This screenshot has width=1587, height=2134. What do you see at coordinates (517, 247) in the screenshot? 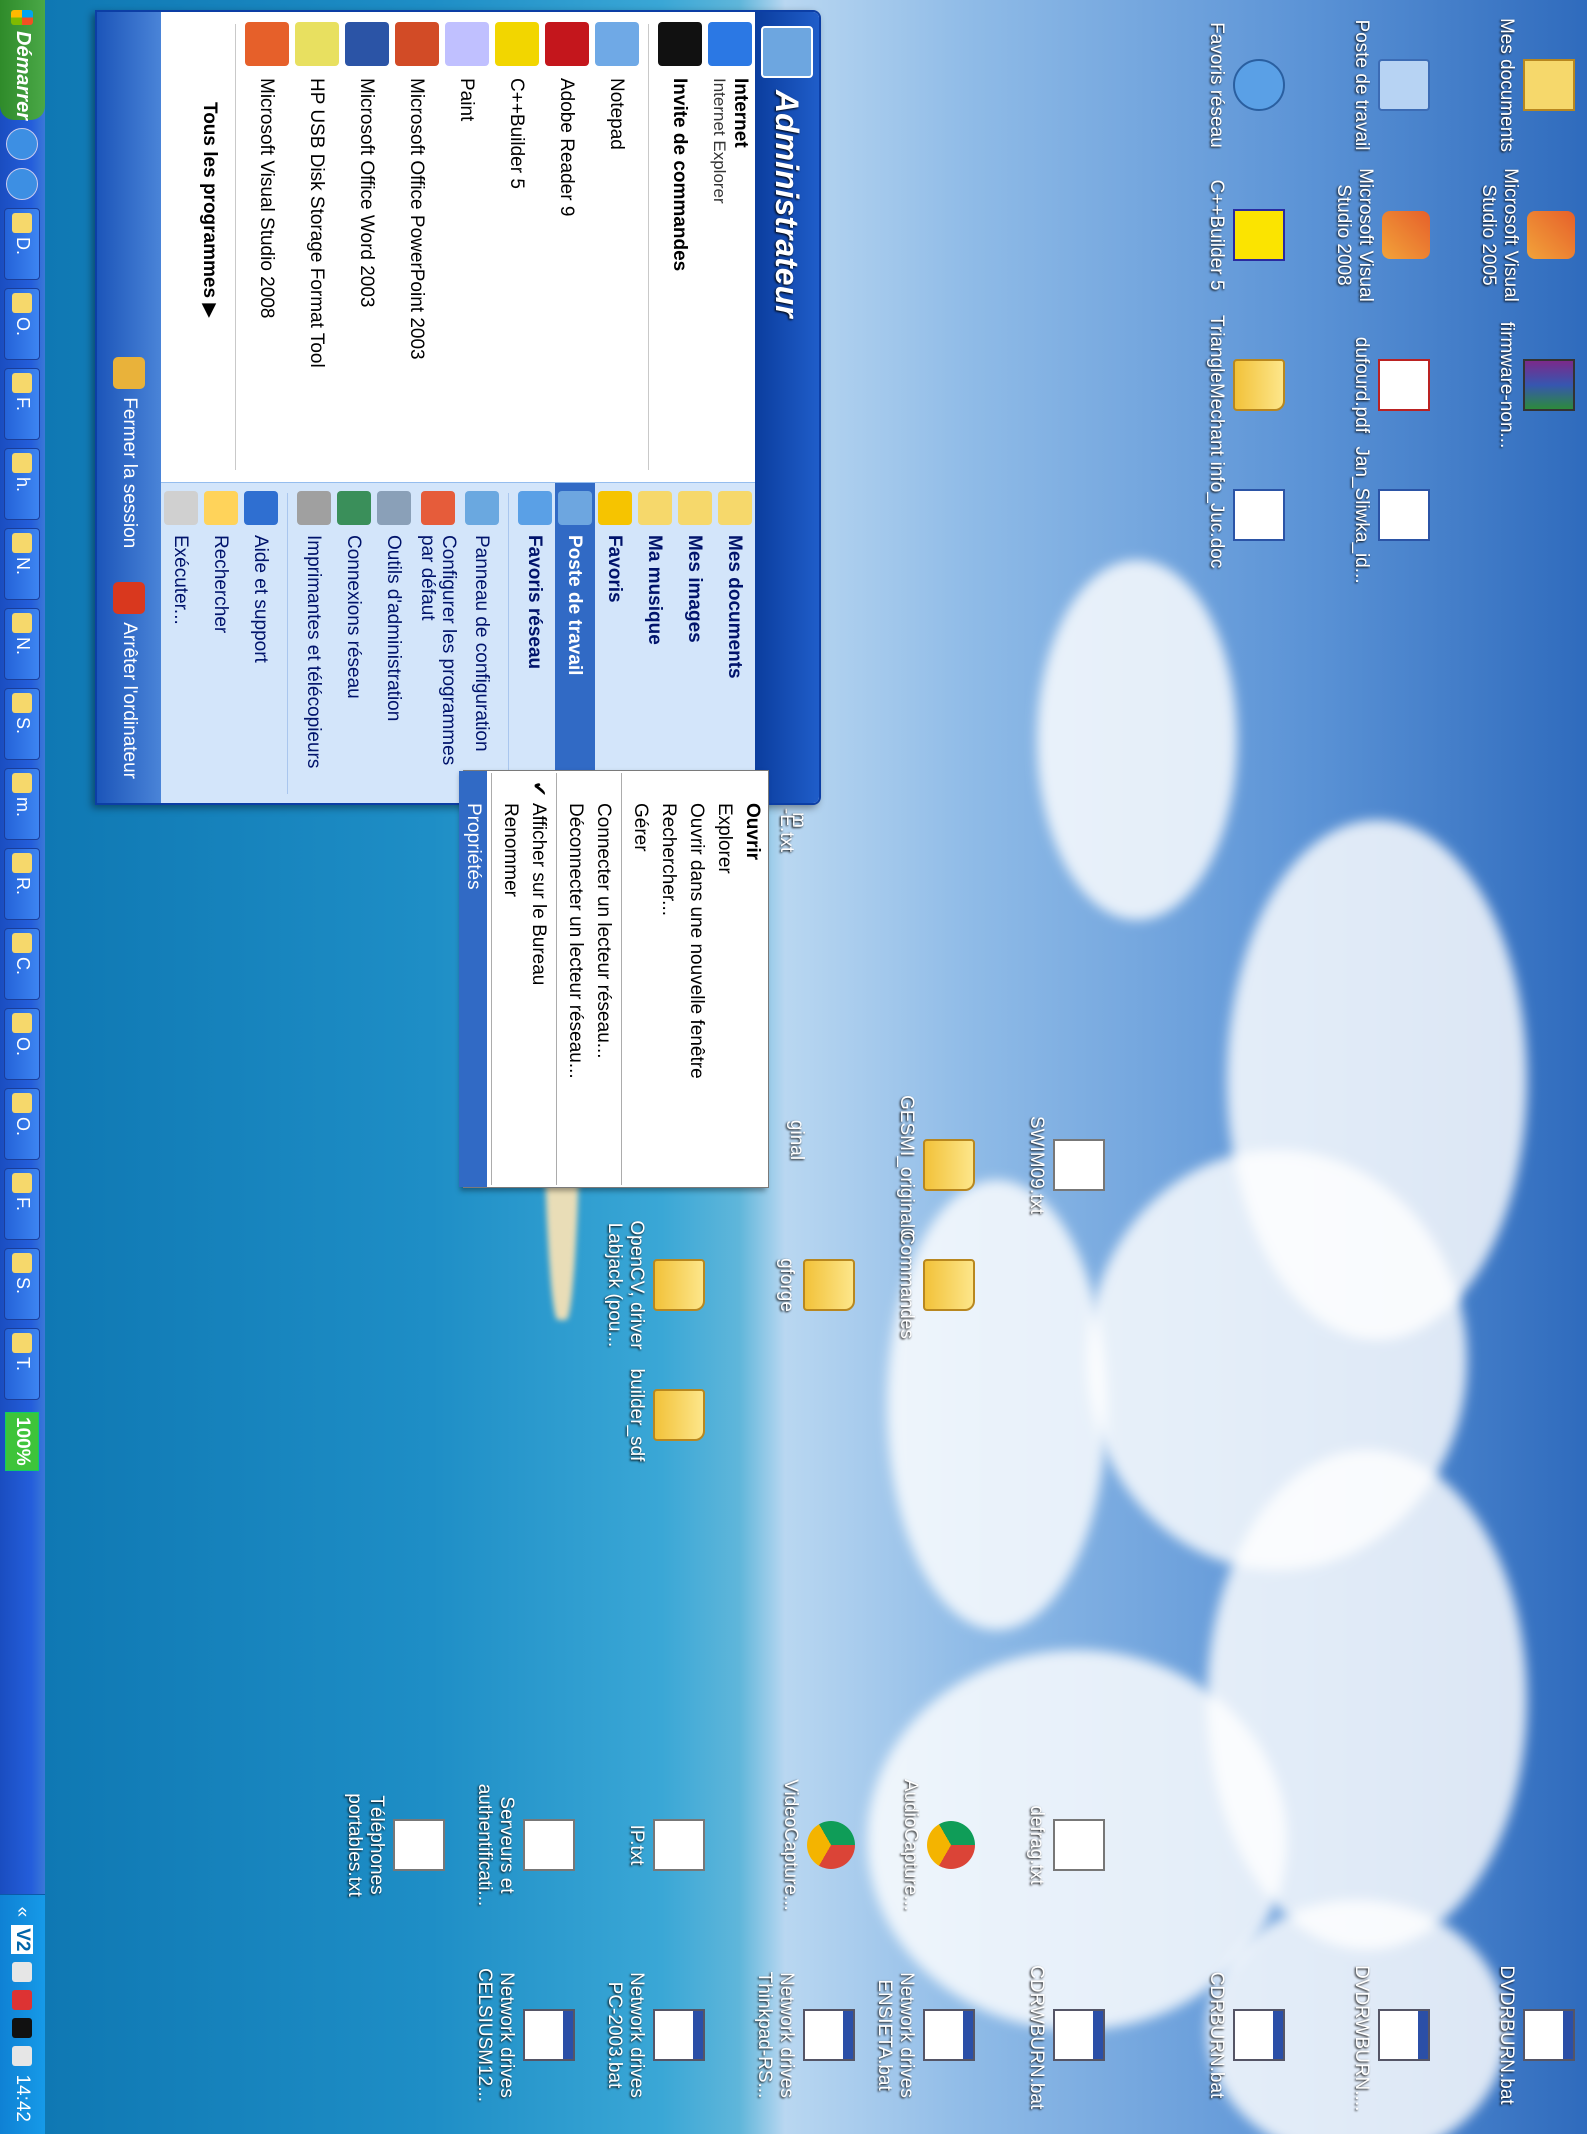
I see `recent-program-2: C++Builder 5` at bounding box center [517, 247].